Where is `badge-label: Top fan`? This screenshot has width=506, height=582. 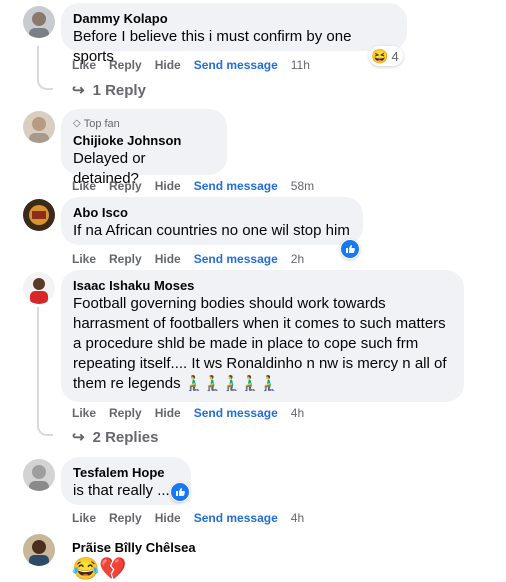 badge-label: Top fan is located at coordinates (101, 124).